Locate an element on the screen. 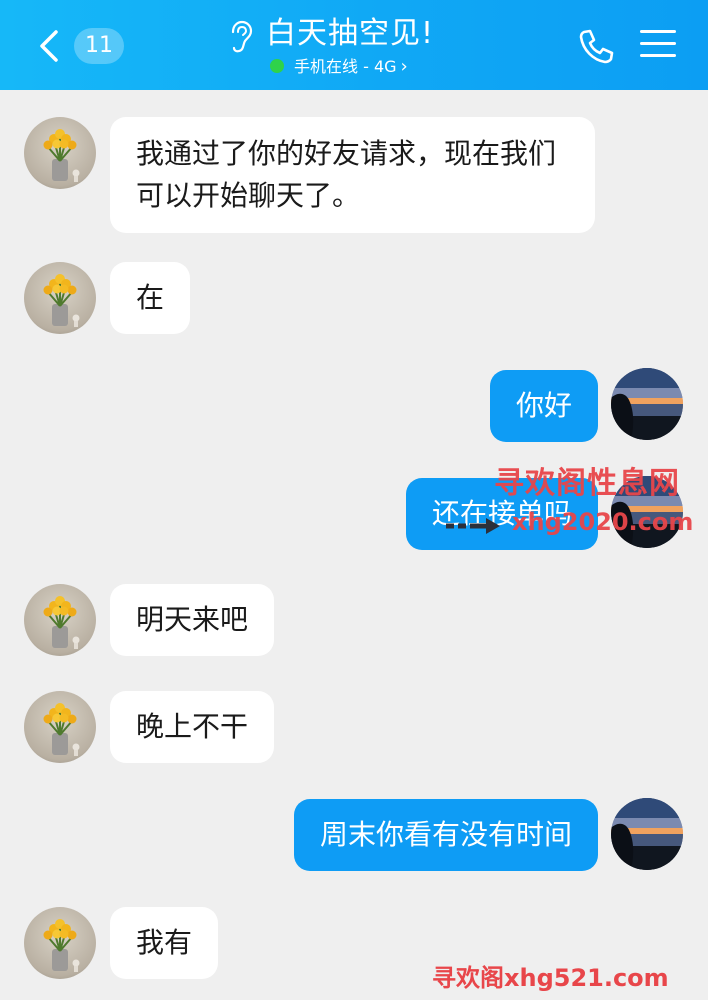  more-menu-button is located at coordinates (658, 46).